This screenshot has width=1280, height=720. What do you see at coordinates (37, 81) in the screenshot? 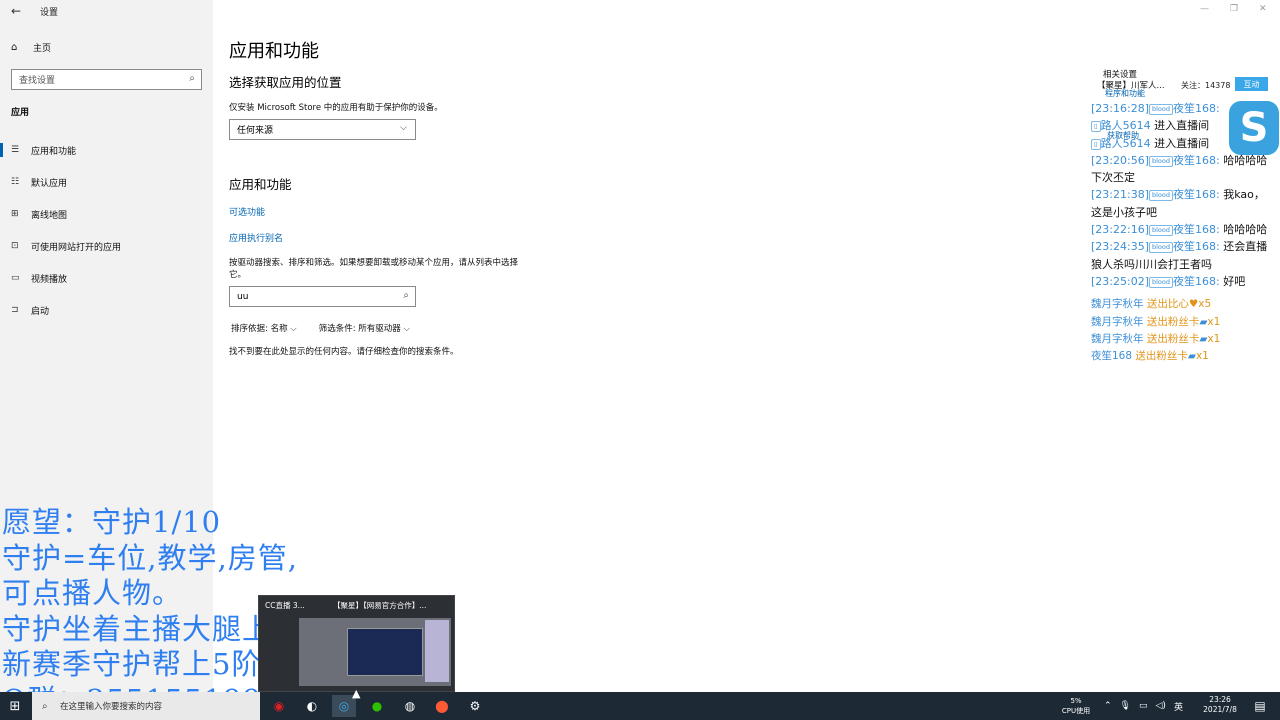
I see `search-placeholder: 查找设置` at bounding box center [37, 81].